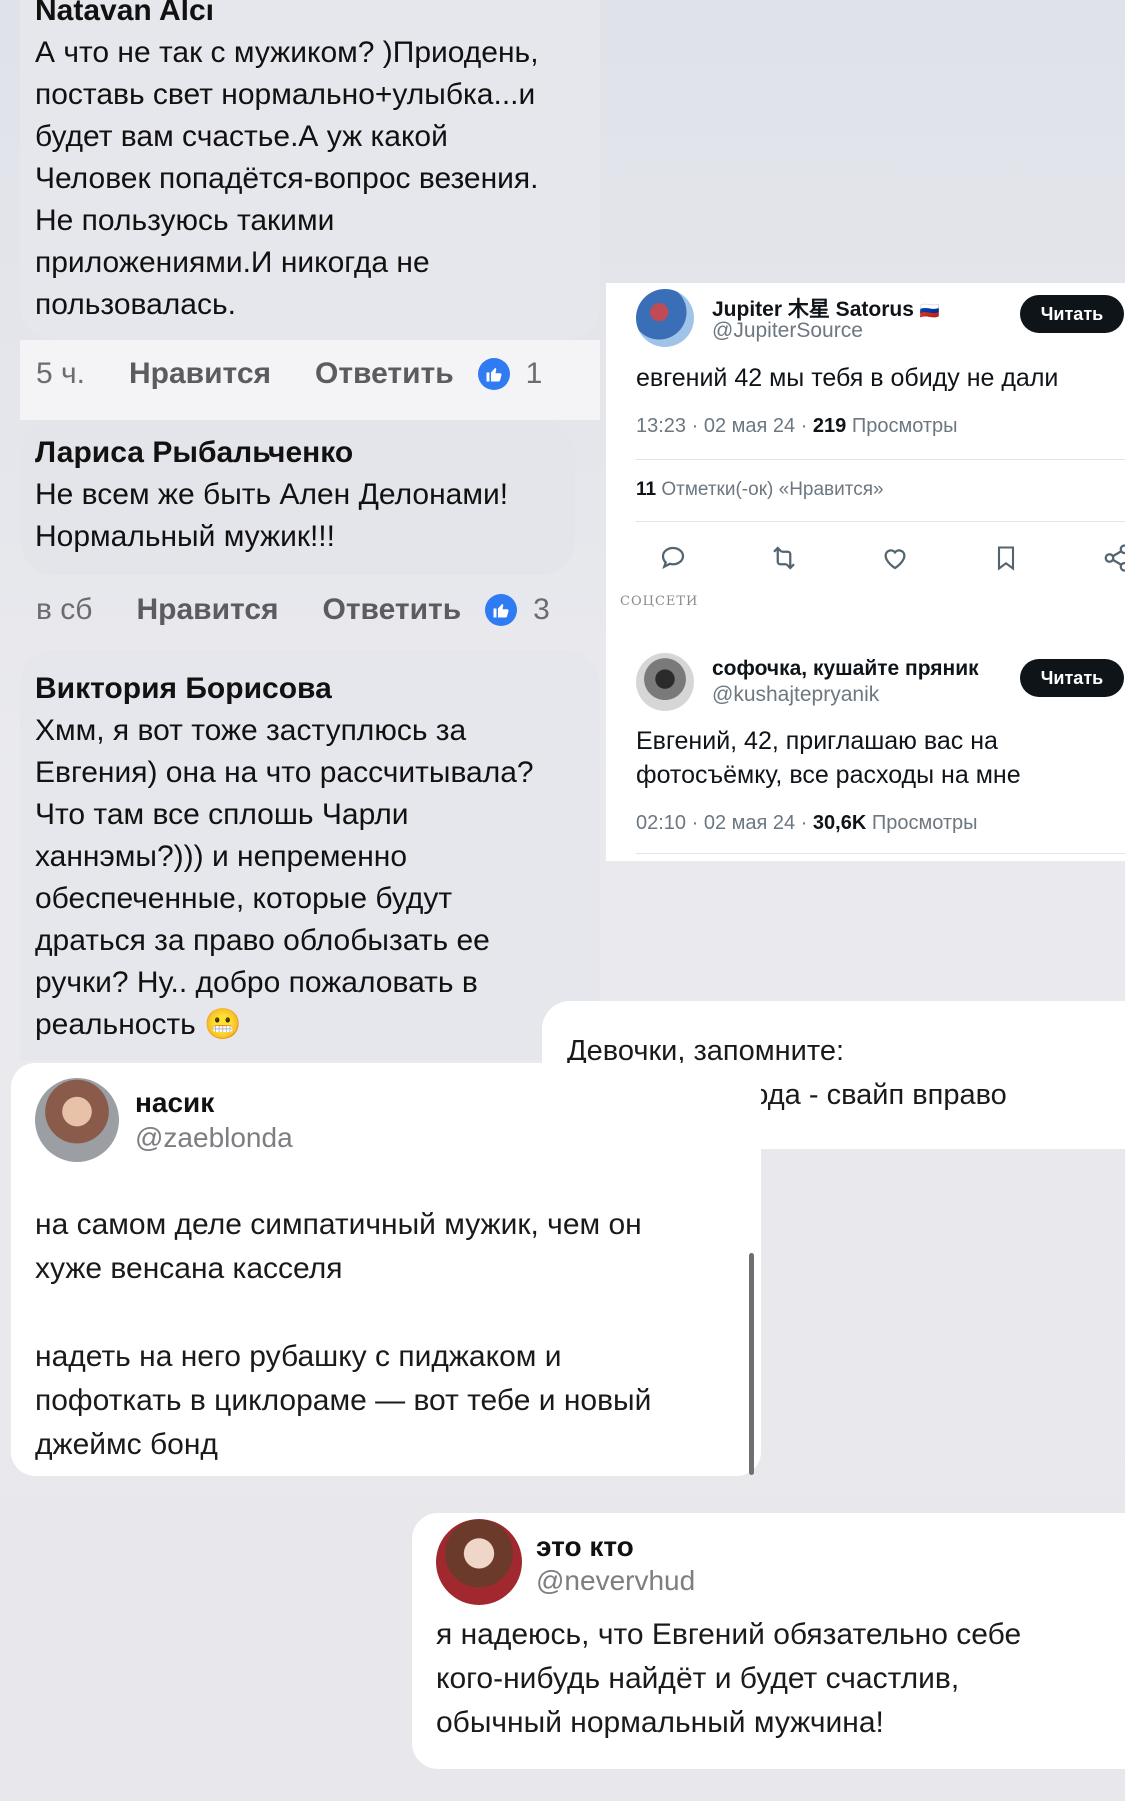 Image resolution: width=1125 pixels, height=1801 pixels. Describe the element at coordinates (751, 1364) in the screenshot. I see `scrollbar` at that location.